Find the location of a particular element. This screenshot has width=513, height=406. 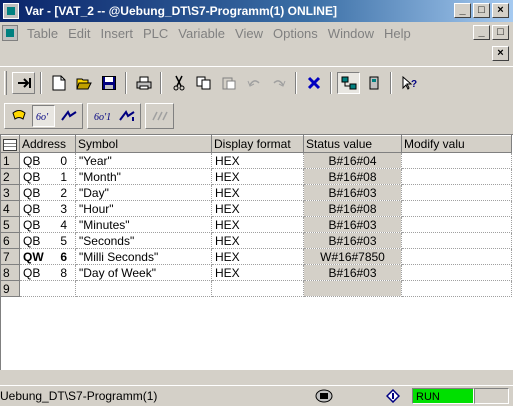

table-row: 7 QW 6 "Milli Seconds" HEX W#16#7850 is located at coordinates (256, 256).